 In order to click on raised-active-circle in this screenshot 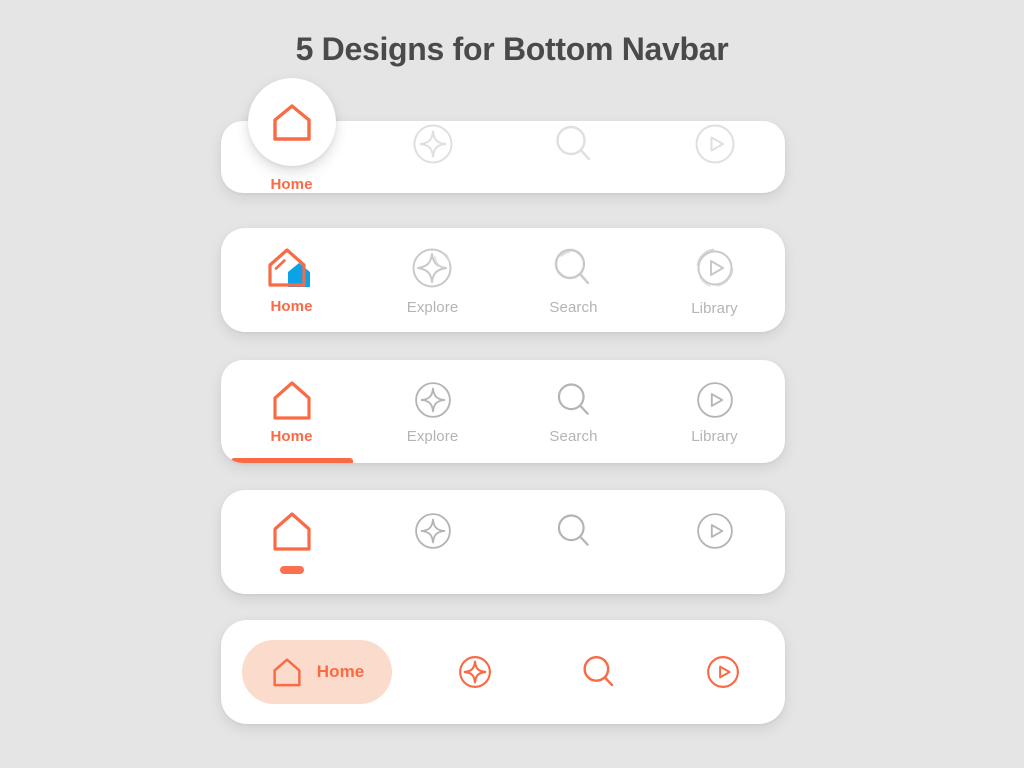, I will do `click(291, 122)`.